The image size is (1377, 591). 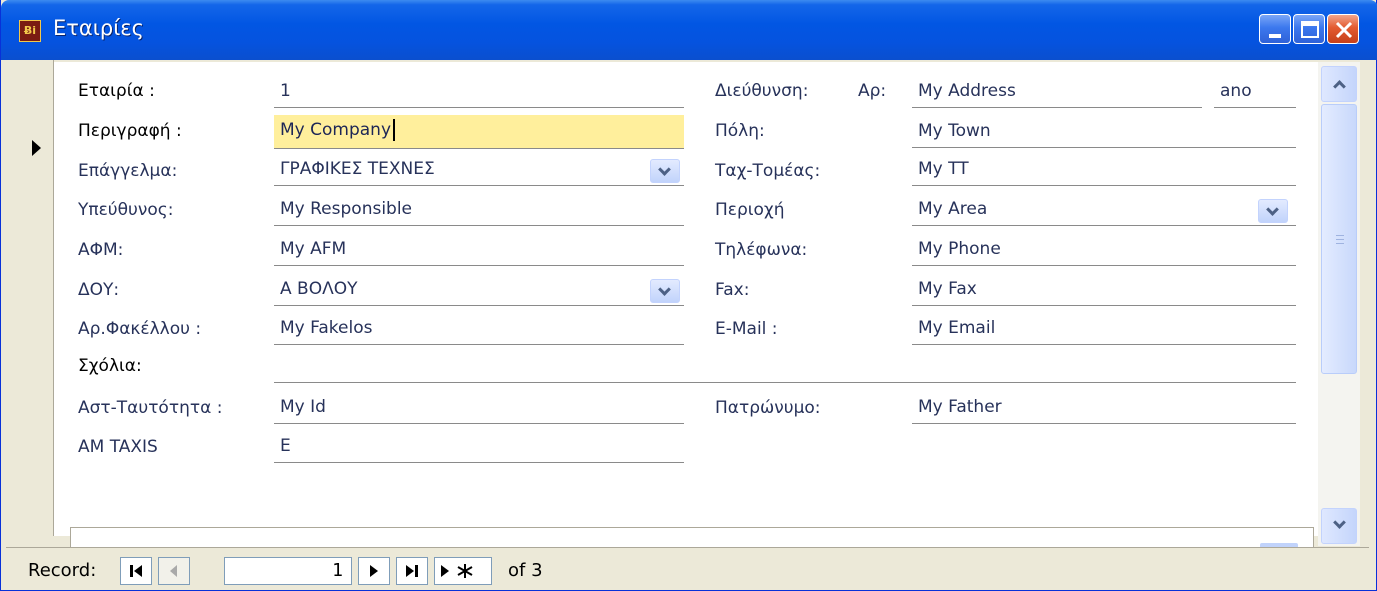 I want to click on comments-field, so click(x=785, y=368).